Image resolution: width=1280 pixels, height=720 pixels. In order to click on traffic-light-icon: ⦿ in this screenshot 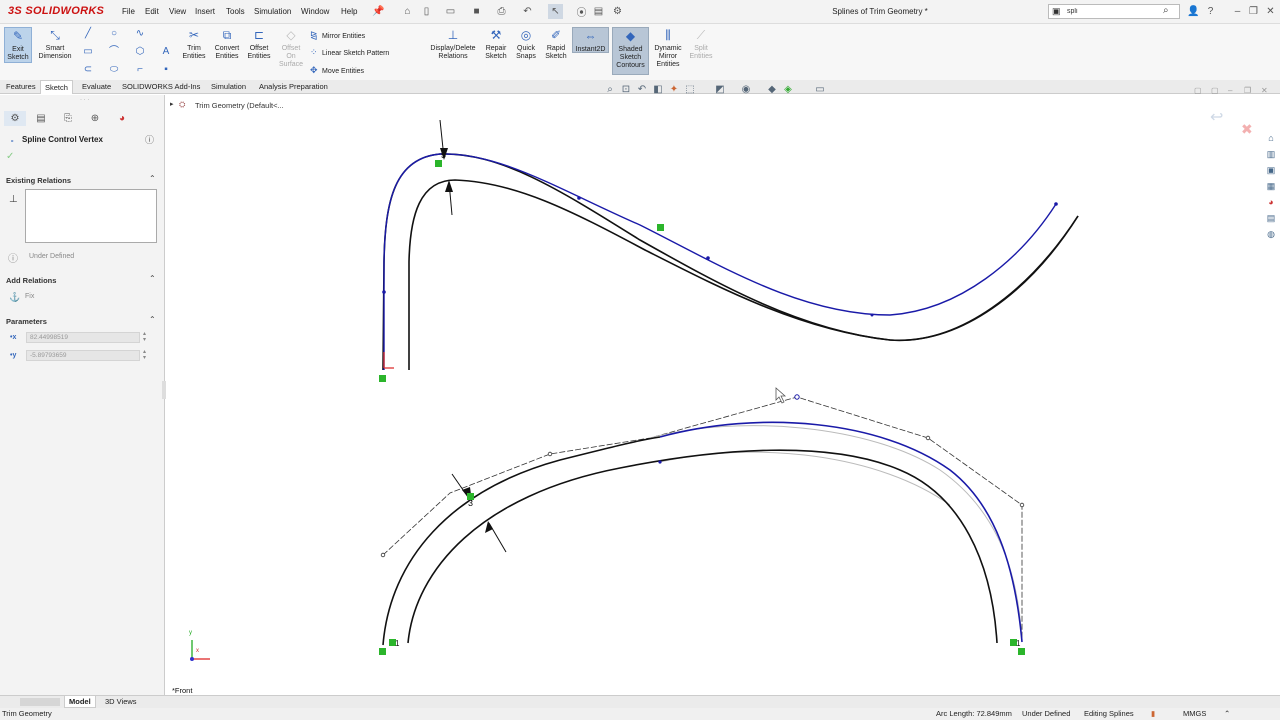, I will do `click(581, 11)`.